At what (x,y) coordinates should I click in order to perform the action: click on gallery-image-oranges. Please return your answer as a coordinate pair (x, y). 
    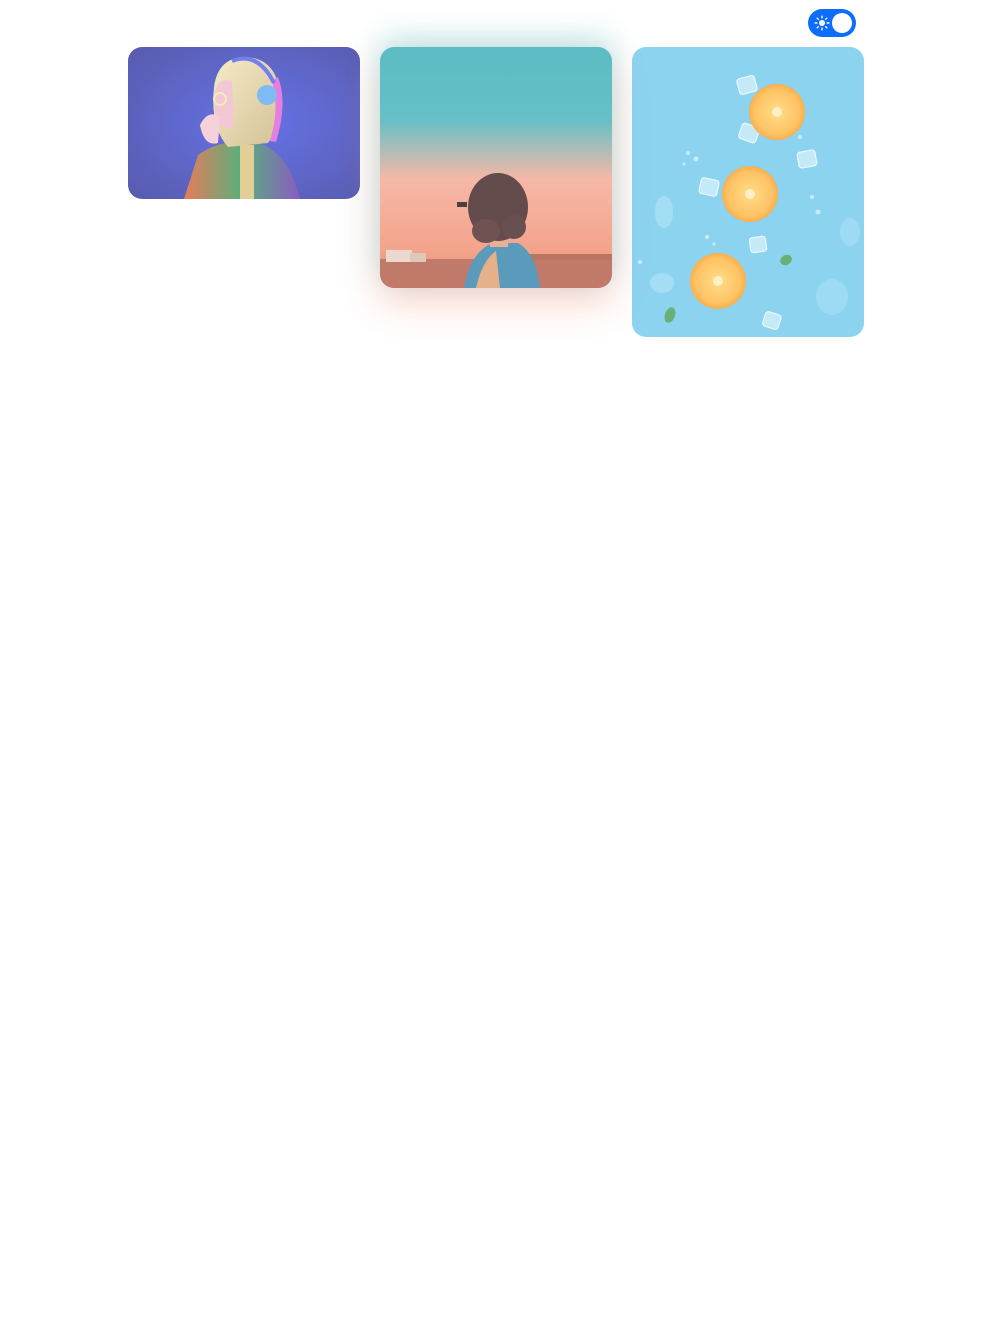
    Looking at the image, I should click on (748, 192).